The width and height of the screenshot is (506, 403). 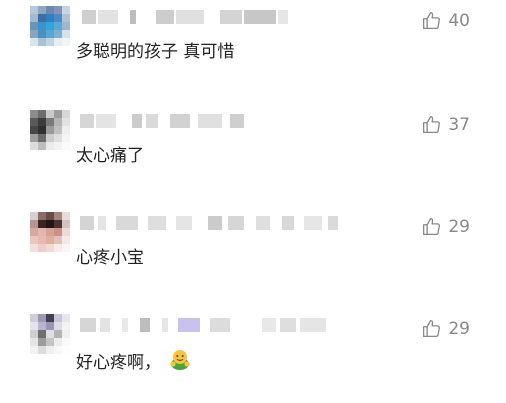 What do you see at coordinates (118, 363) in the screenshot?
I see `comment-text-content: 好心疼啊，` at bounding box center [118, 363].